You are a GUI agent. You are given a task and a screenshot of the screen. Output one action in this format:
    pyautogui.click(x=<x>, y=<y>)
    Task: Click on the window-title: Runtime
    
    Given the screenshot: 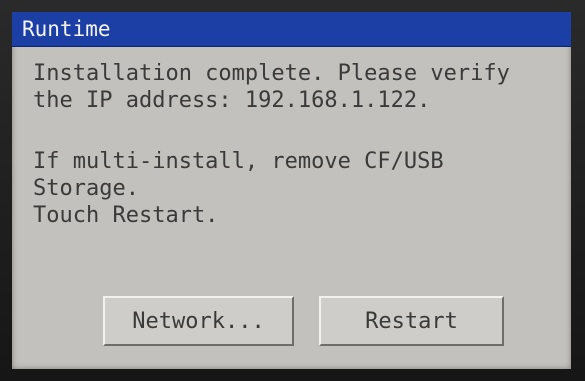 What is the action you would take?
    pyautogui.click(x=66, y=29)
    